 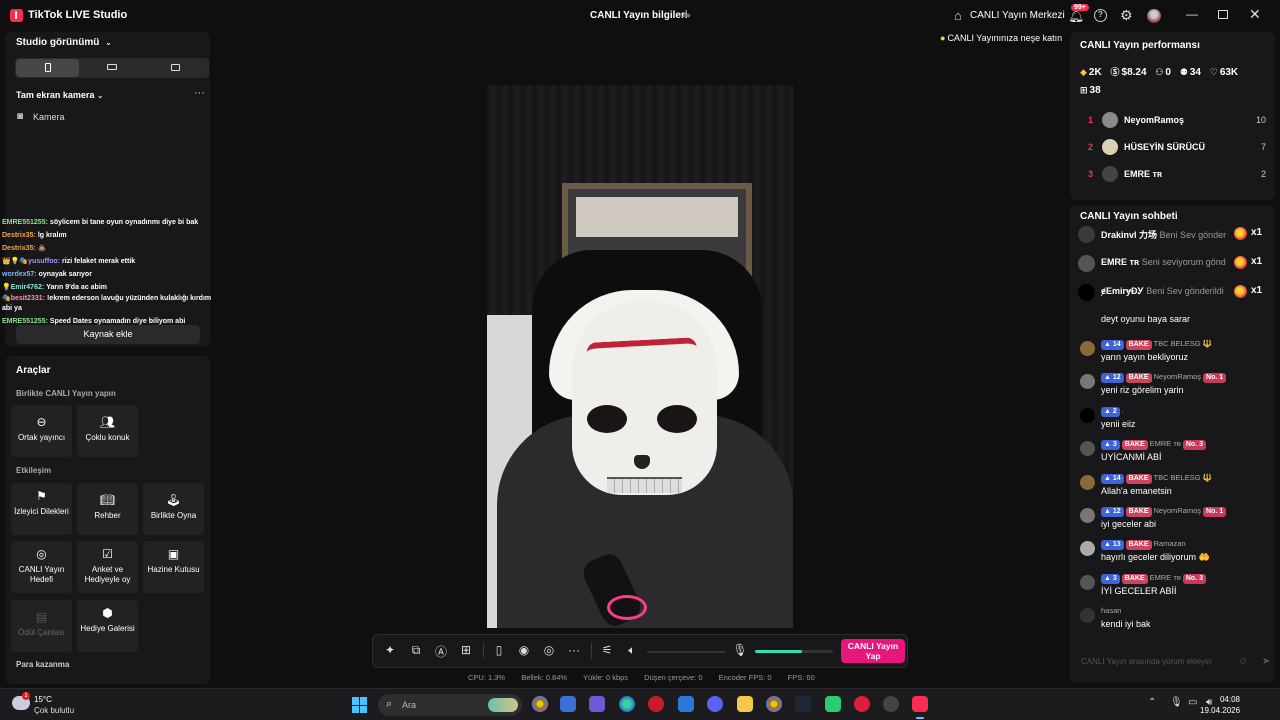 I want to click on settings-sliders-icon: ⚟, so click(x=607, y=650).